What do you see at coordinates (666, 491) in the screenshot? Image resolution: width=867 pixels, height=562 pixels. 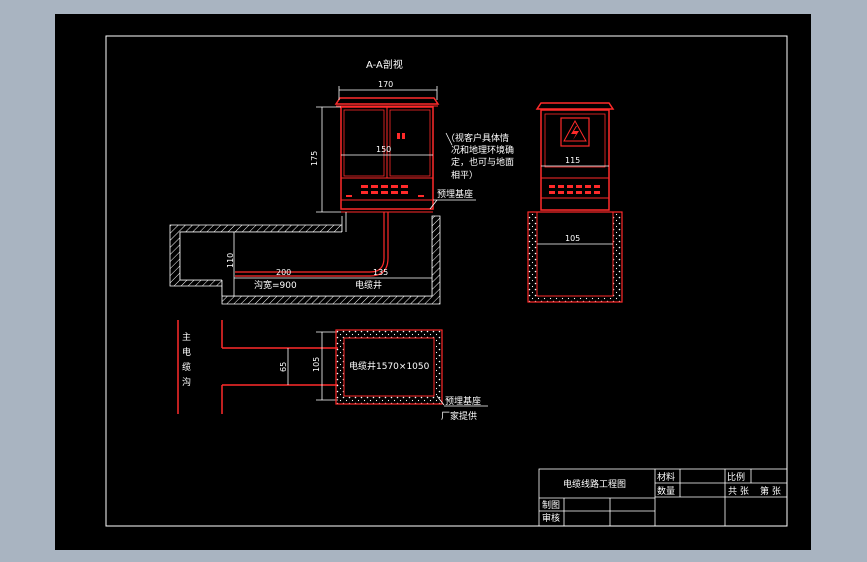 I see `quantity-label: 数量` at bounding box center [666, 491].